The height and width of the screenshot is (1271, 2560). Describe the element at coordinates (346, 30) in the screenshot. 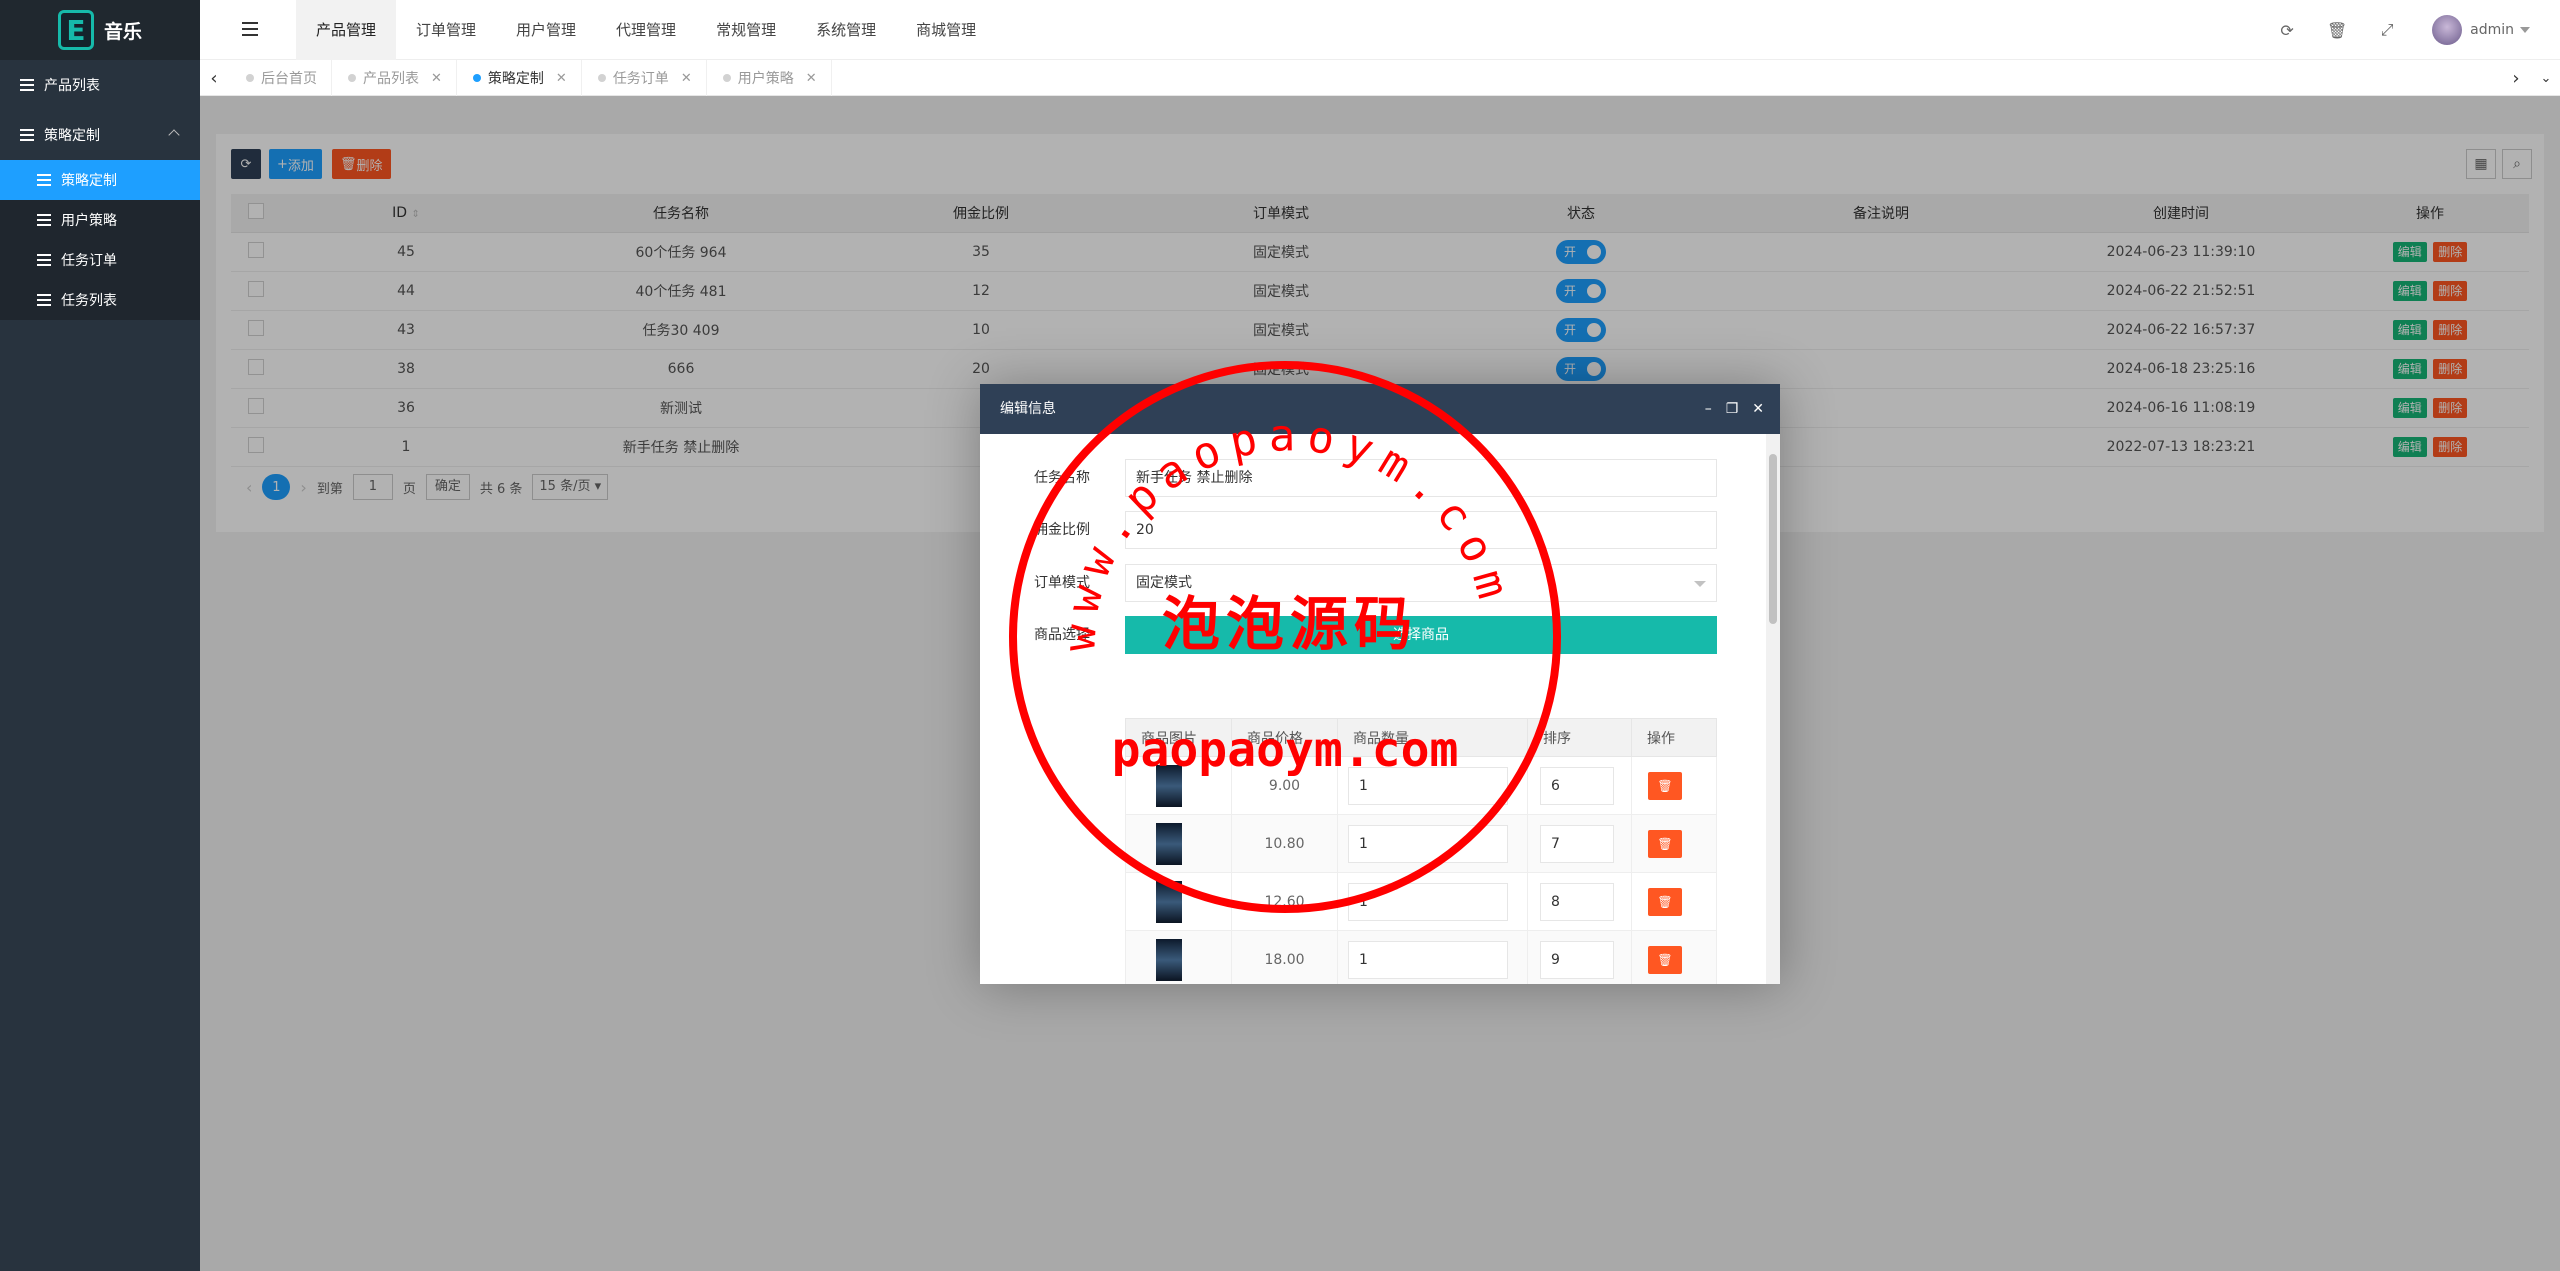

I see `top-nav-product: 产品管理` at that location.